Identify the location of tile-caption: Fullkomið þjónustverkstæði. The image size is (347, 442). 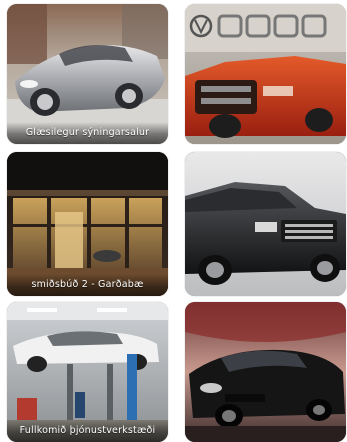
(87, 431).